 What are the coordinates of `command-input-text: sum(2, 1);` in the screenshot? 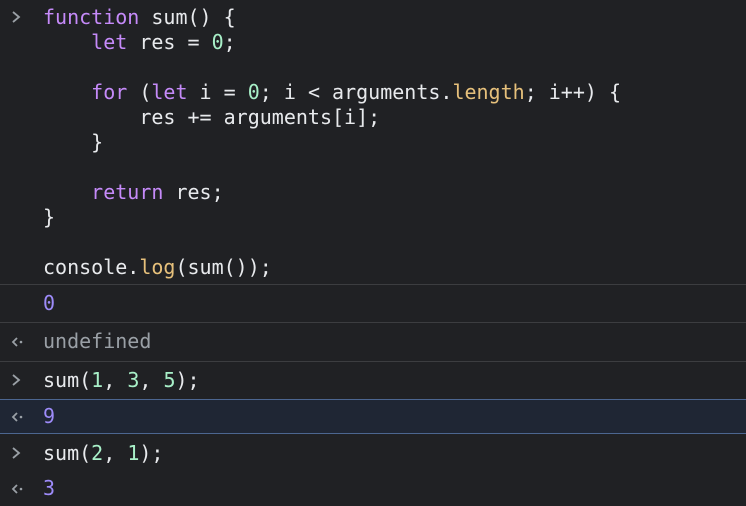 It's located at (103, 453).